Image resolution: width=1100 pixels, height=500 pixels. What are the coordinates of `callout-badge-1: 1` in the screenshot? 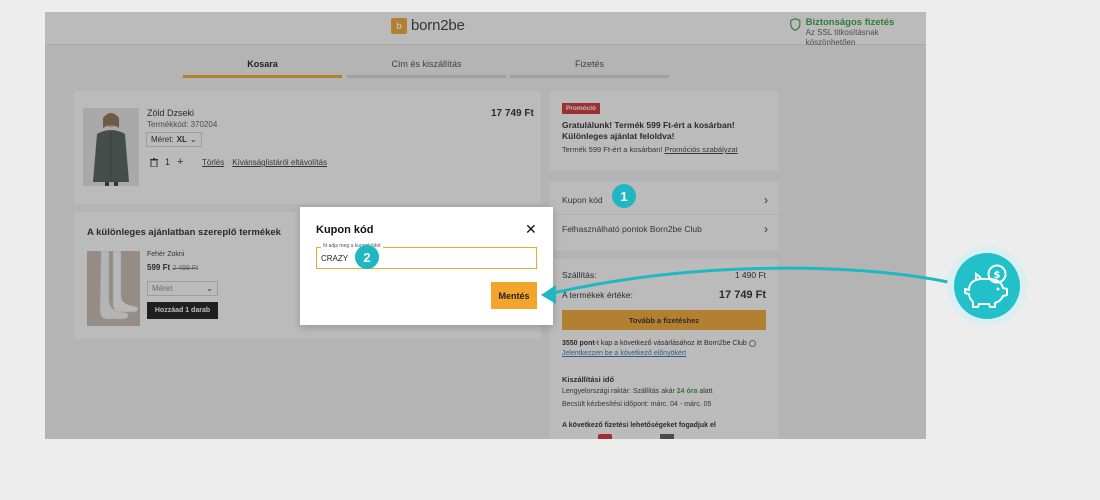 It's located at (624, 196).